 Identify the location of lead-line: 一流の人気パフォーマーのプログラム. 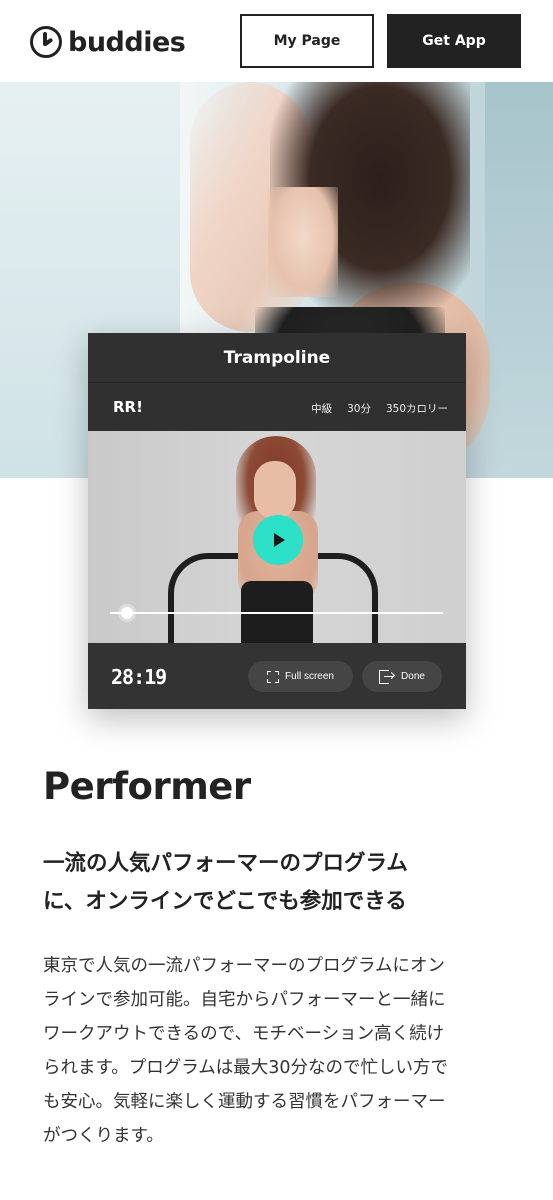
(225, 863).